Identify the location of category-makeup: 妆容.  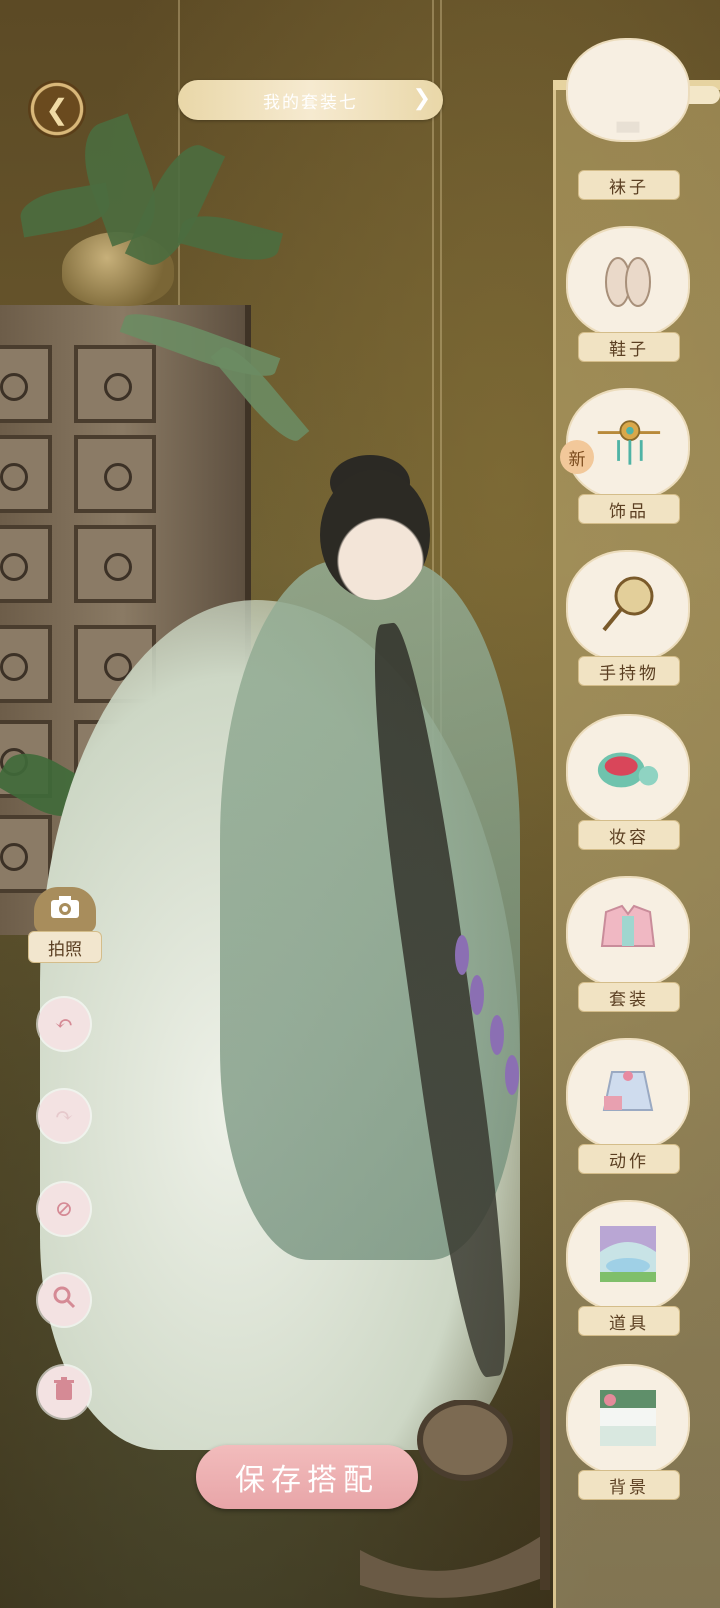
(629, 783).